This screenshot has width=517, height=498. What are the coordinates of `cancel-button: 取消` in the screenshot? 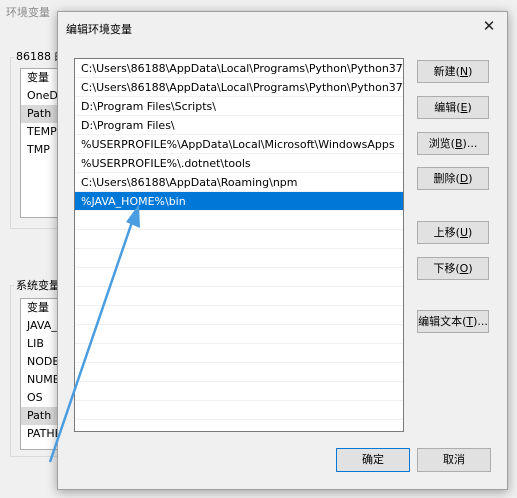 It's located at (454, 460).